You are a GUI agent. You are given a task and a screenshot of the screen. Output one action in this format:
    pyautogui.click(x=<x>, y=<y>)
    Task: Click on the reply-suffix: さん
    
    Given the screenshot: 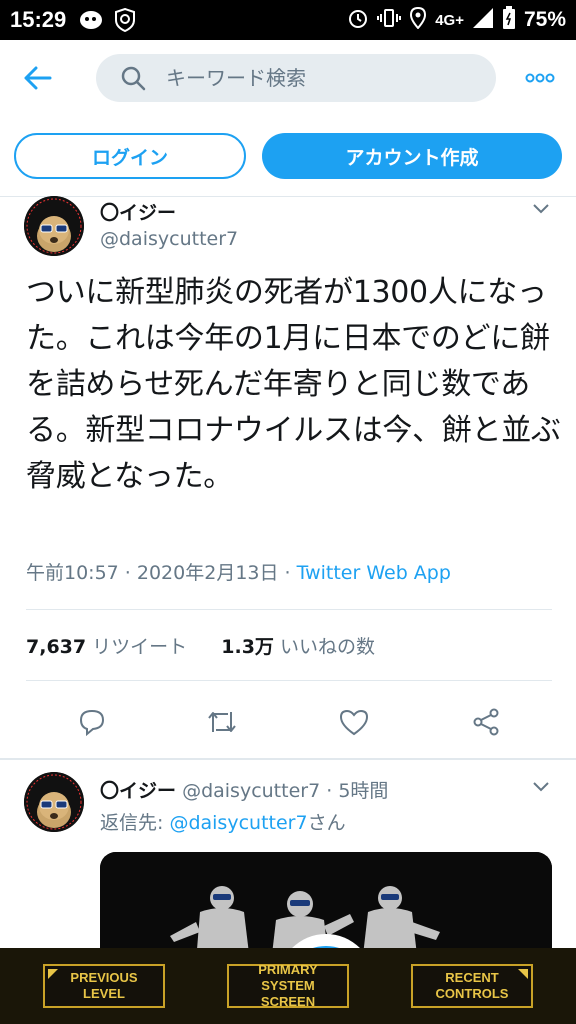 What is the action you would take?
    pyautogui.click(x=326, y=823)
    